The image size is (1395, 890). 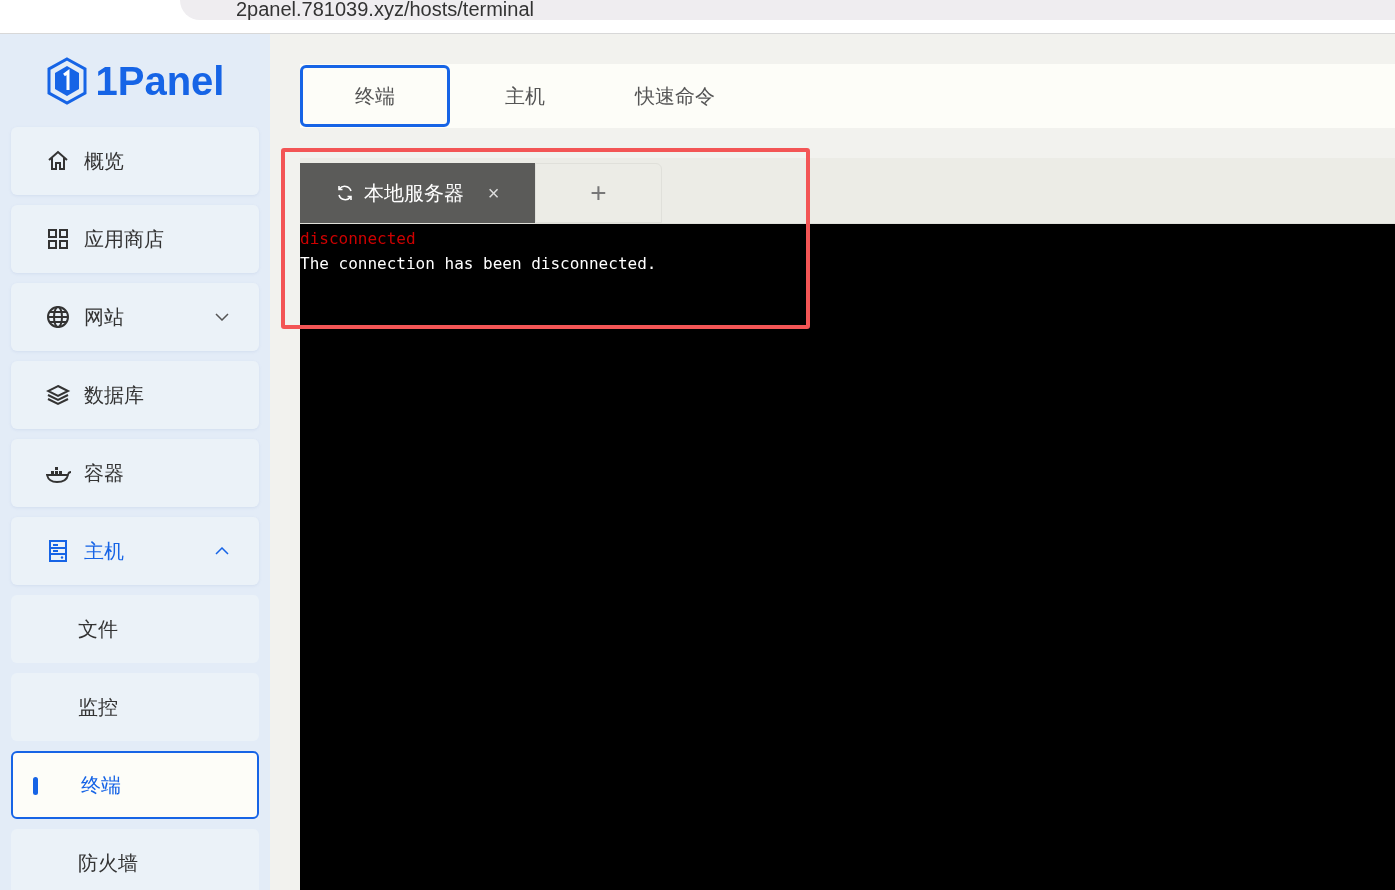 I want to click on hexagon-logo-icon, so click(x=66, y=80).